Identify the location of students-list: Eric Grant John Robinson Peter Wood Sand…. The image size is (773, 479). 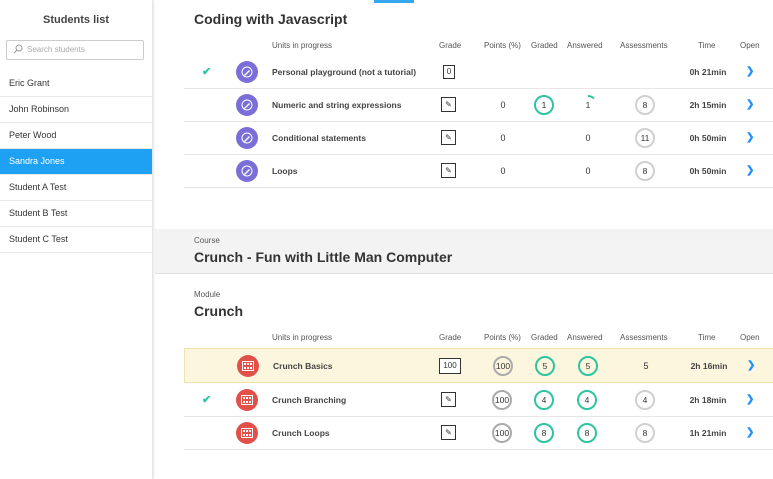
(76, 162).